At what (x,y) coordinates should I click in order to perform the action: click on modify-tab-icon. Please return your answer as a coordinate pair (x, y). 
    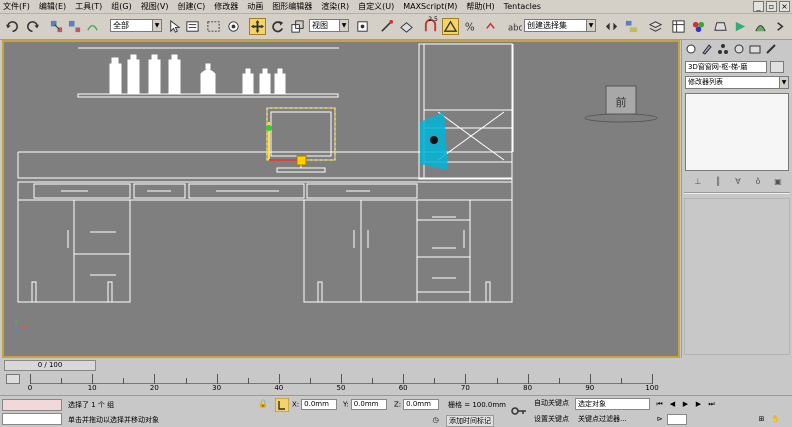
    Looking at the image, I should click on (707, 49).